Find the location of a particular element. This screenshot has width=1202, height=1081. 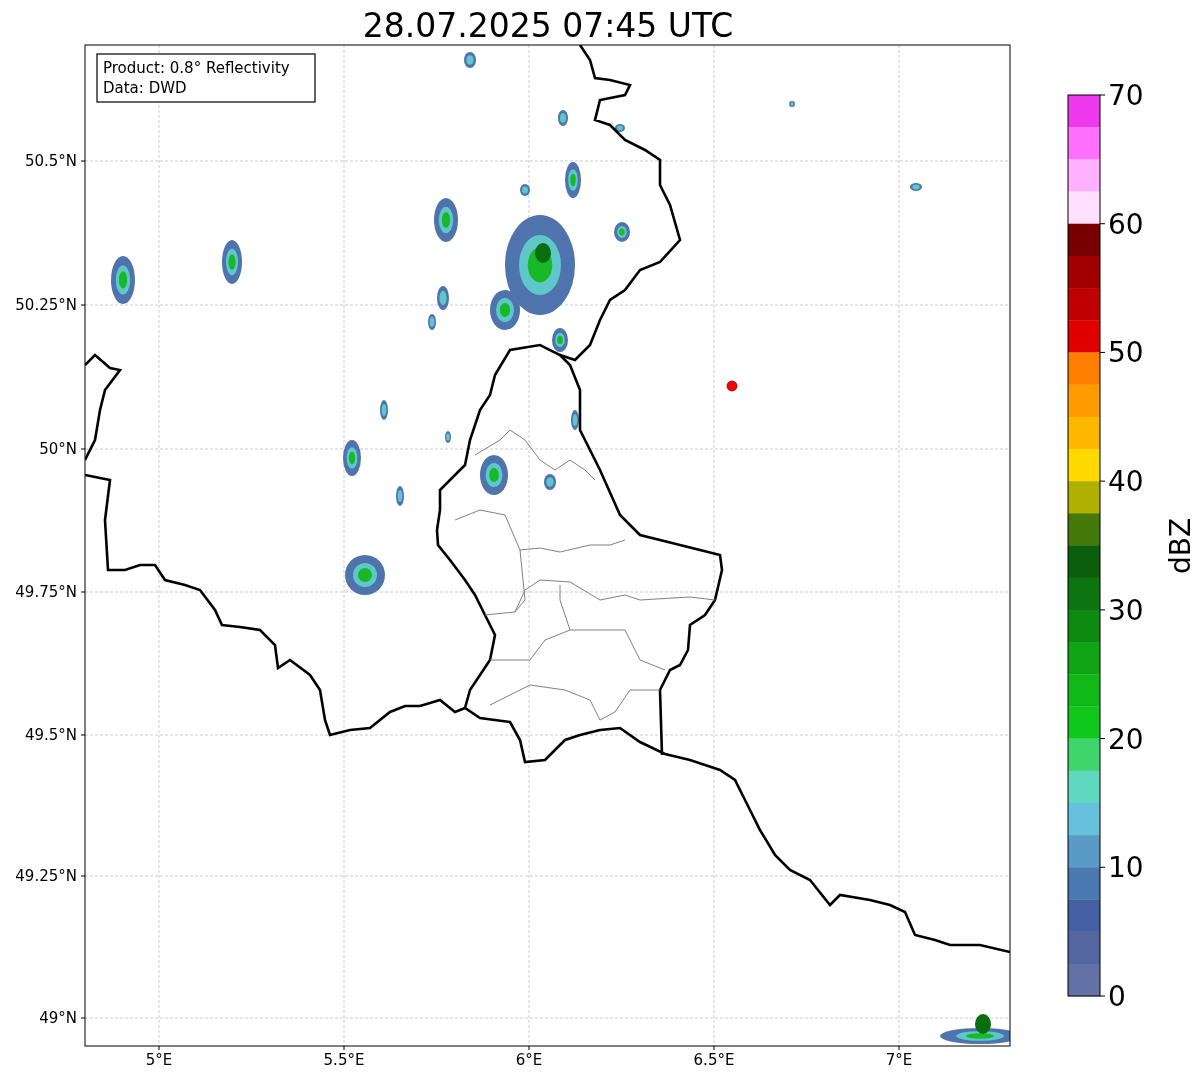

station-marker is located at coordinates (732, 386).